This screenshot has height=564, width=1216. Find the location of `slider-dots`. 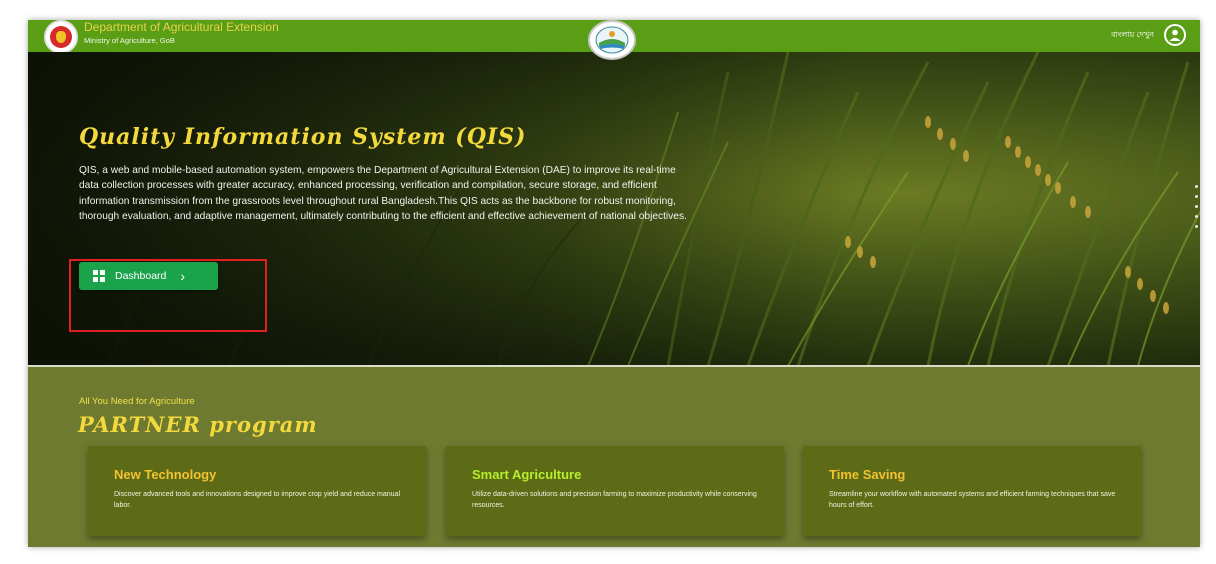

slider-dots is located at coordinates (1196, 206).